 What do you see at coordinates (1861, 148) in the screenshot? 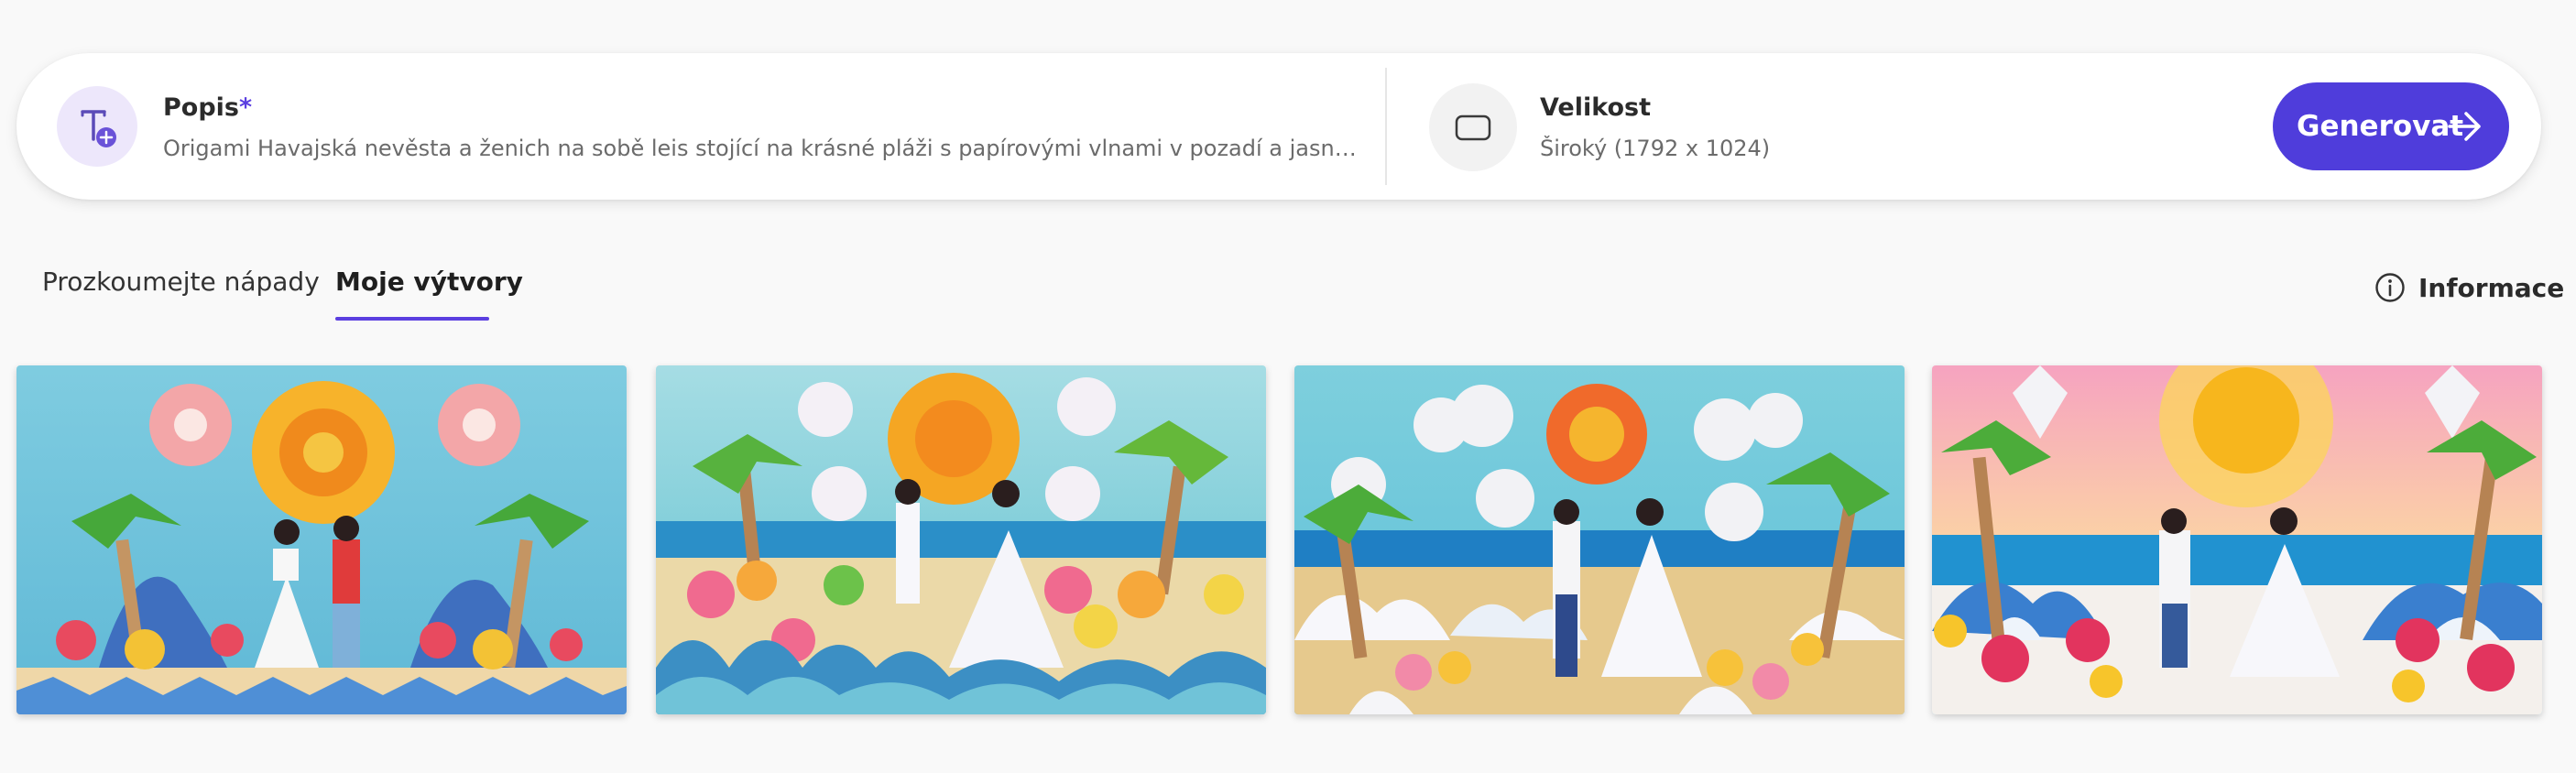
I see `size-select: Široký (1792 x 1024)` at bounding box center [1861, 148].